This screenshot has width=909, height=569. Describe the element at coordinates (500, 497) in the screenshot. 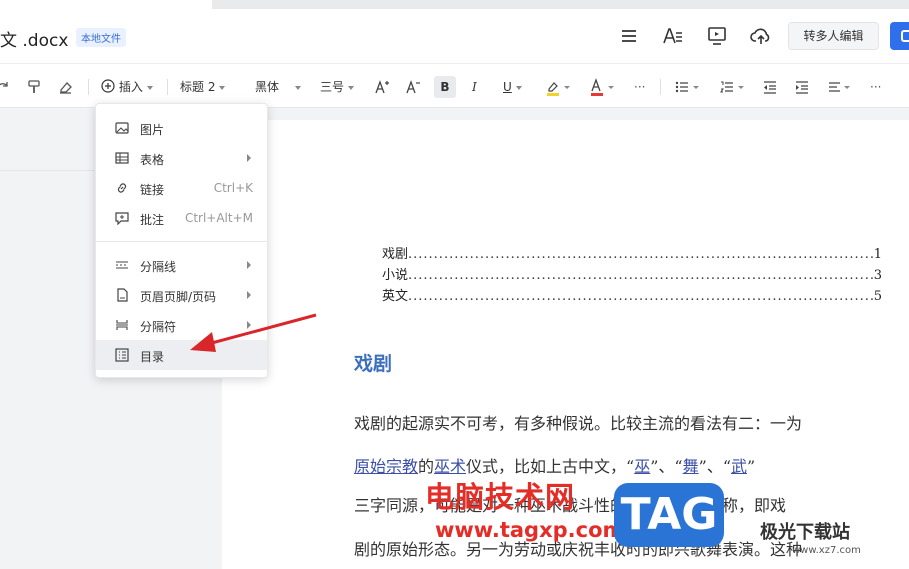

I see `watermark-site-name: 电脑技术网` at that location.